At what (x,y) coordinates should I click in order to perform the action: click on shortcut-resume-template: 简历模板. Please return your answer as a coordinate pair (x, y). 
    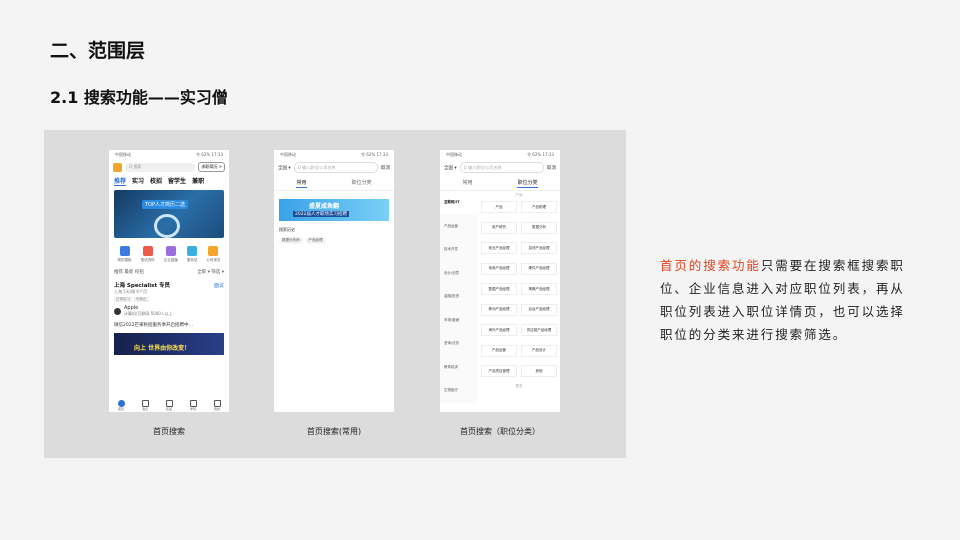
    Looking at the image, I should click on (125, 254).